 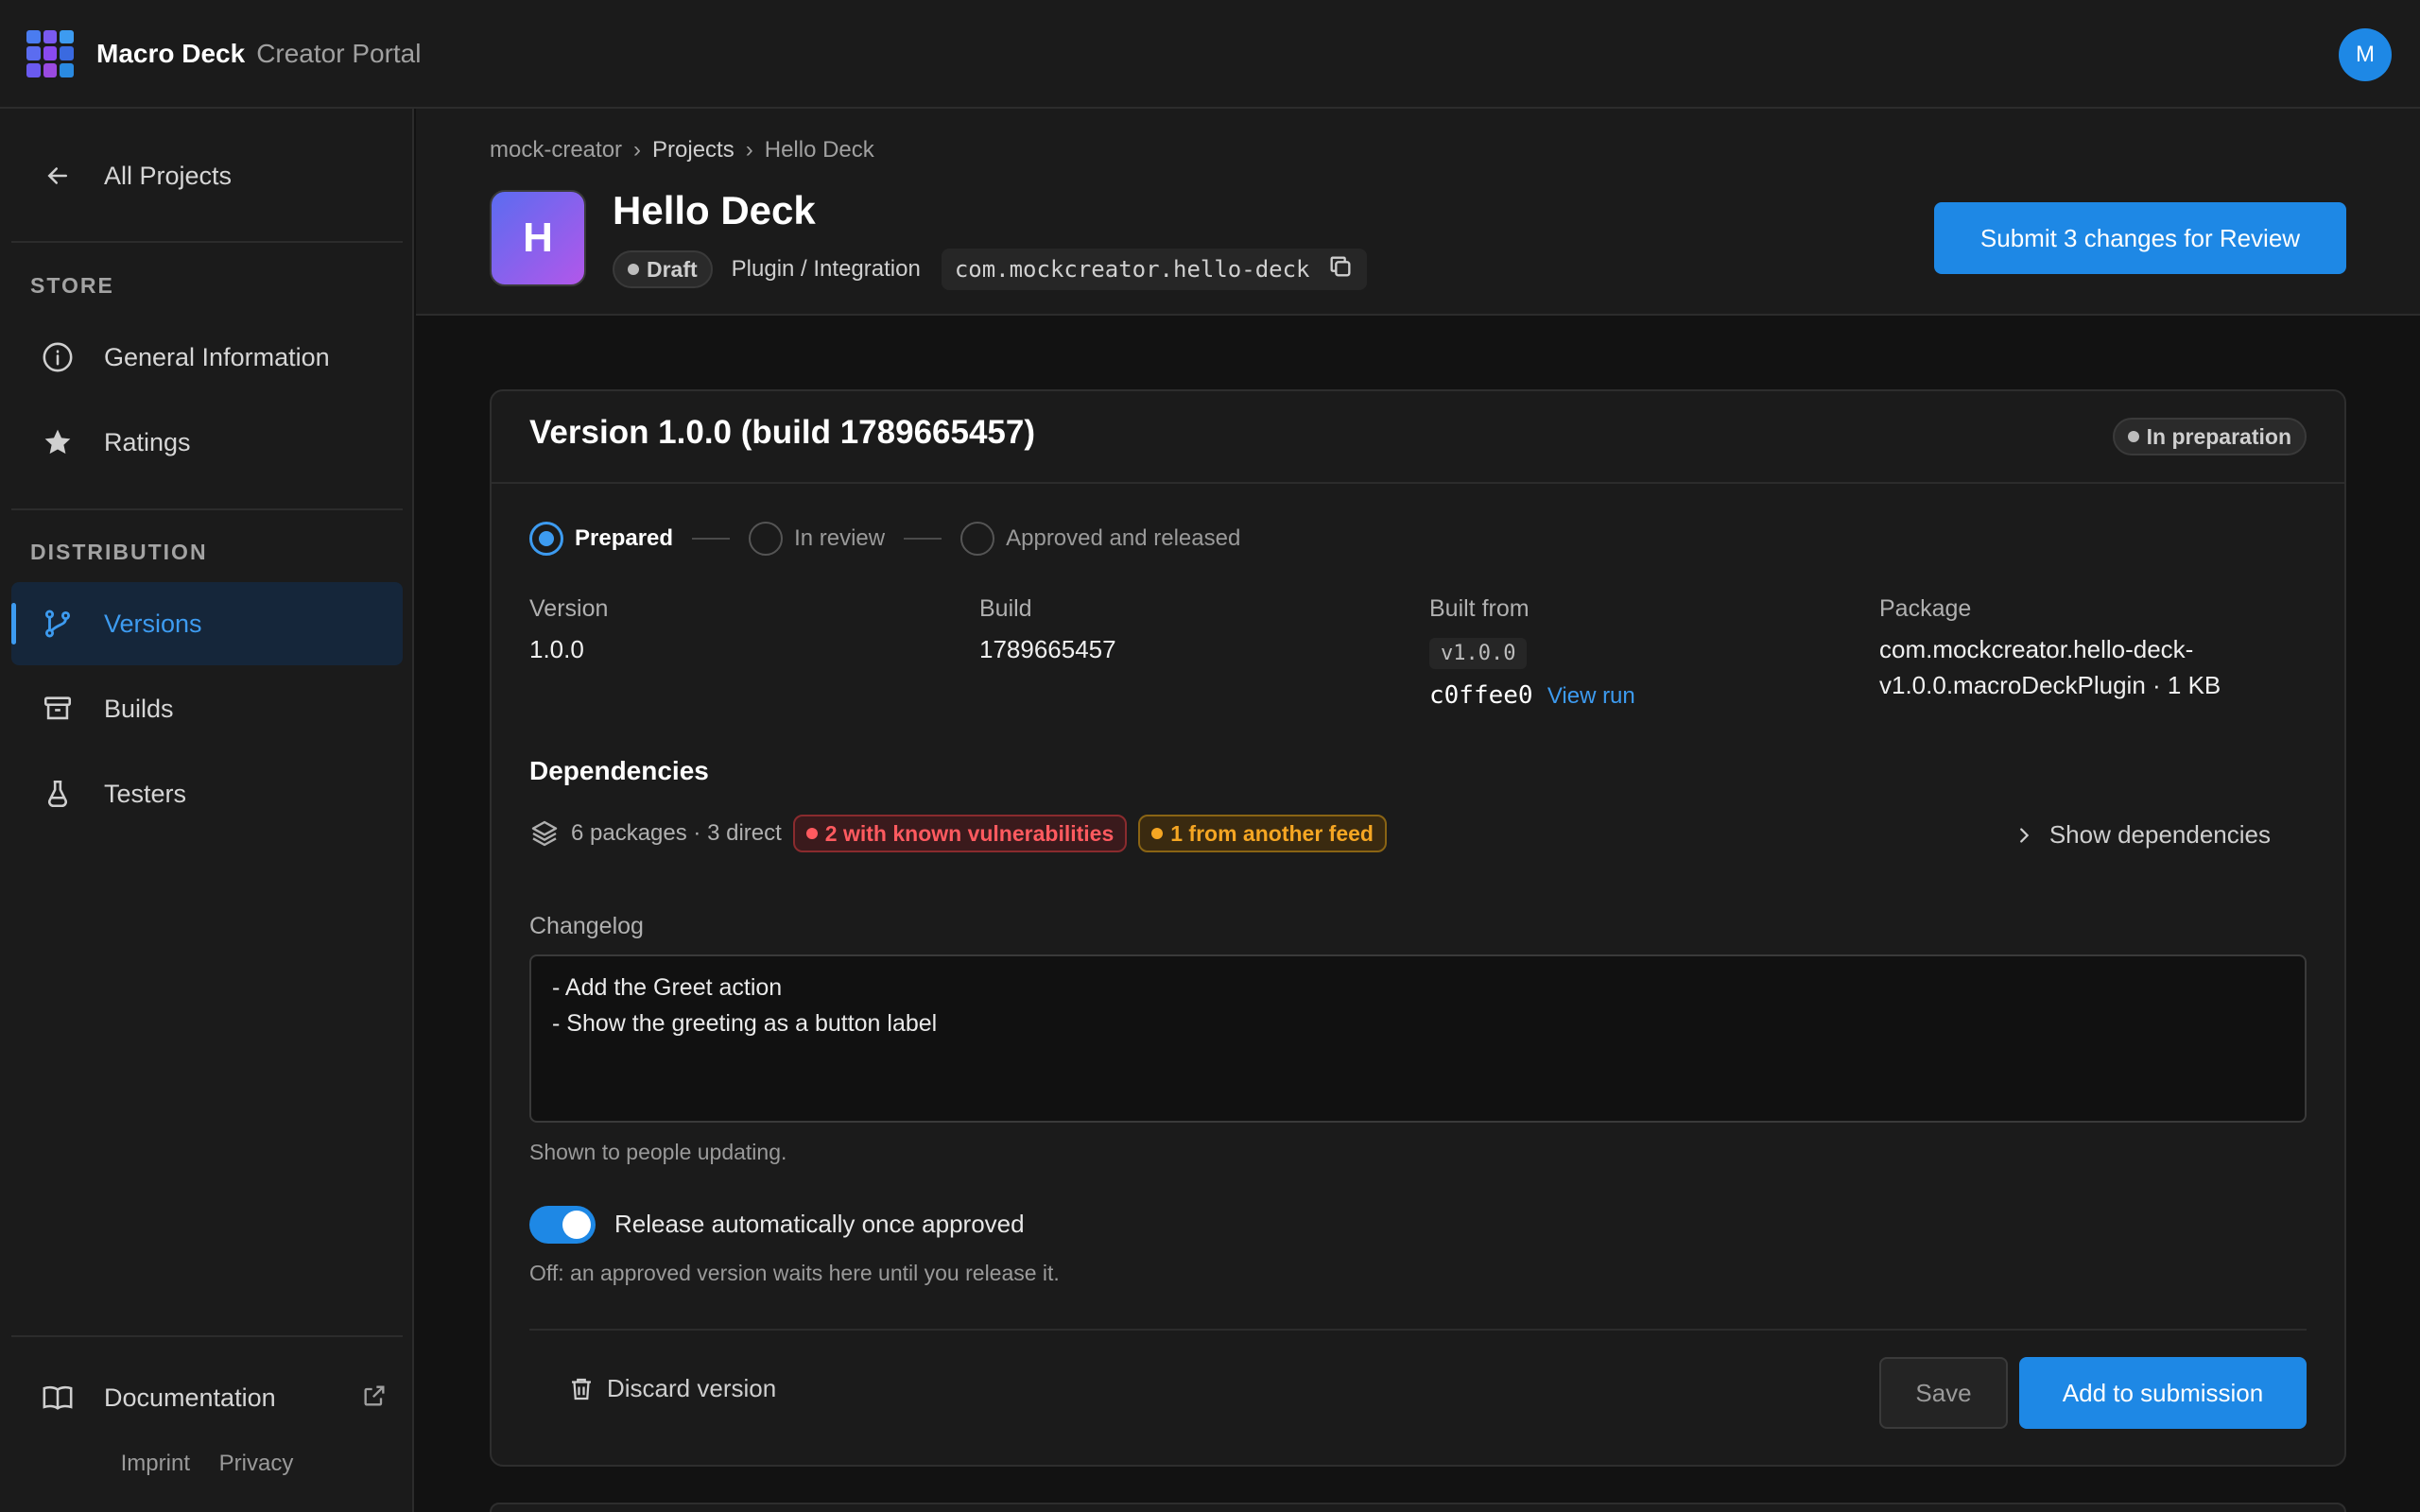 I want to click on brand-name: Macro Deck, so click(x=171, y=53).